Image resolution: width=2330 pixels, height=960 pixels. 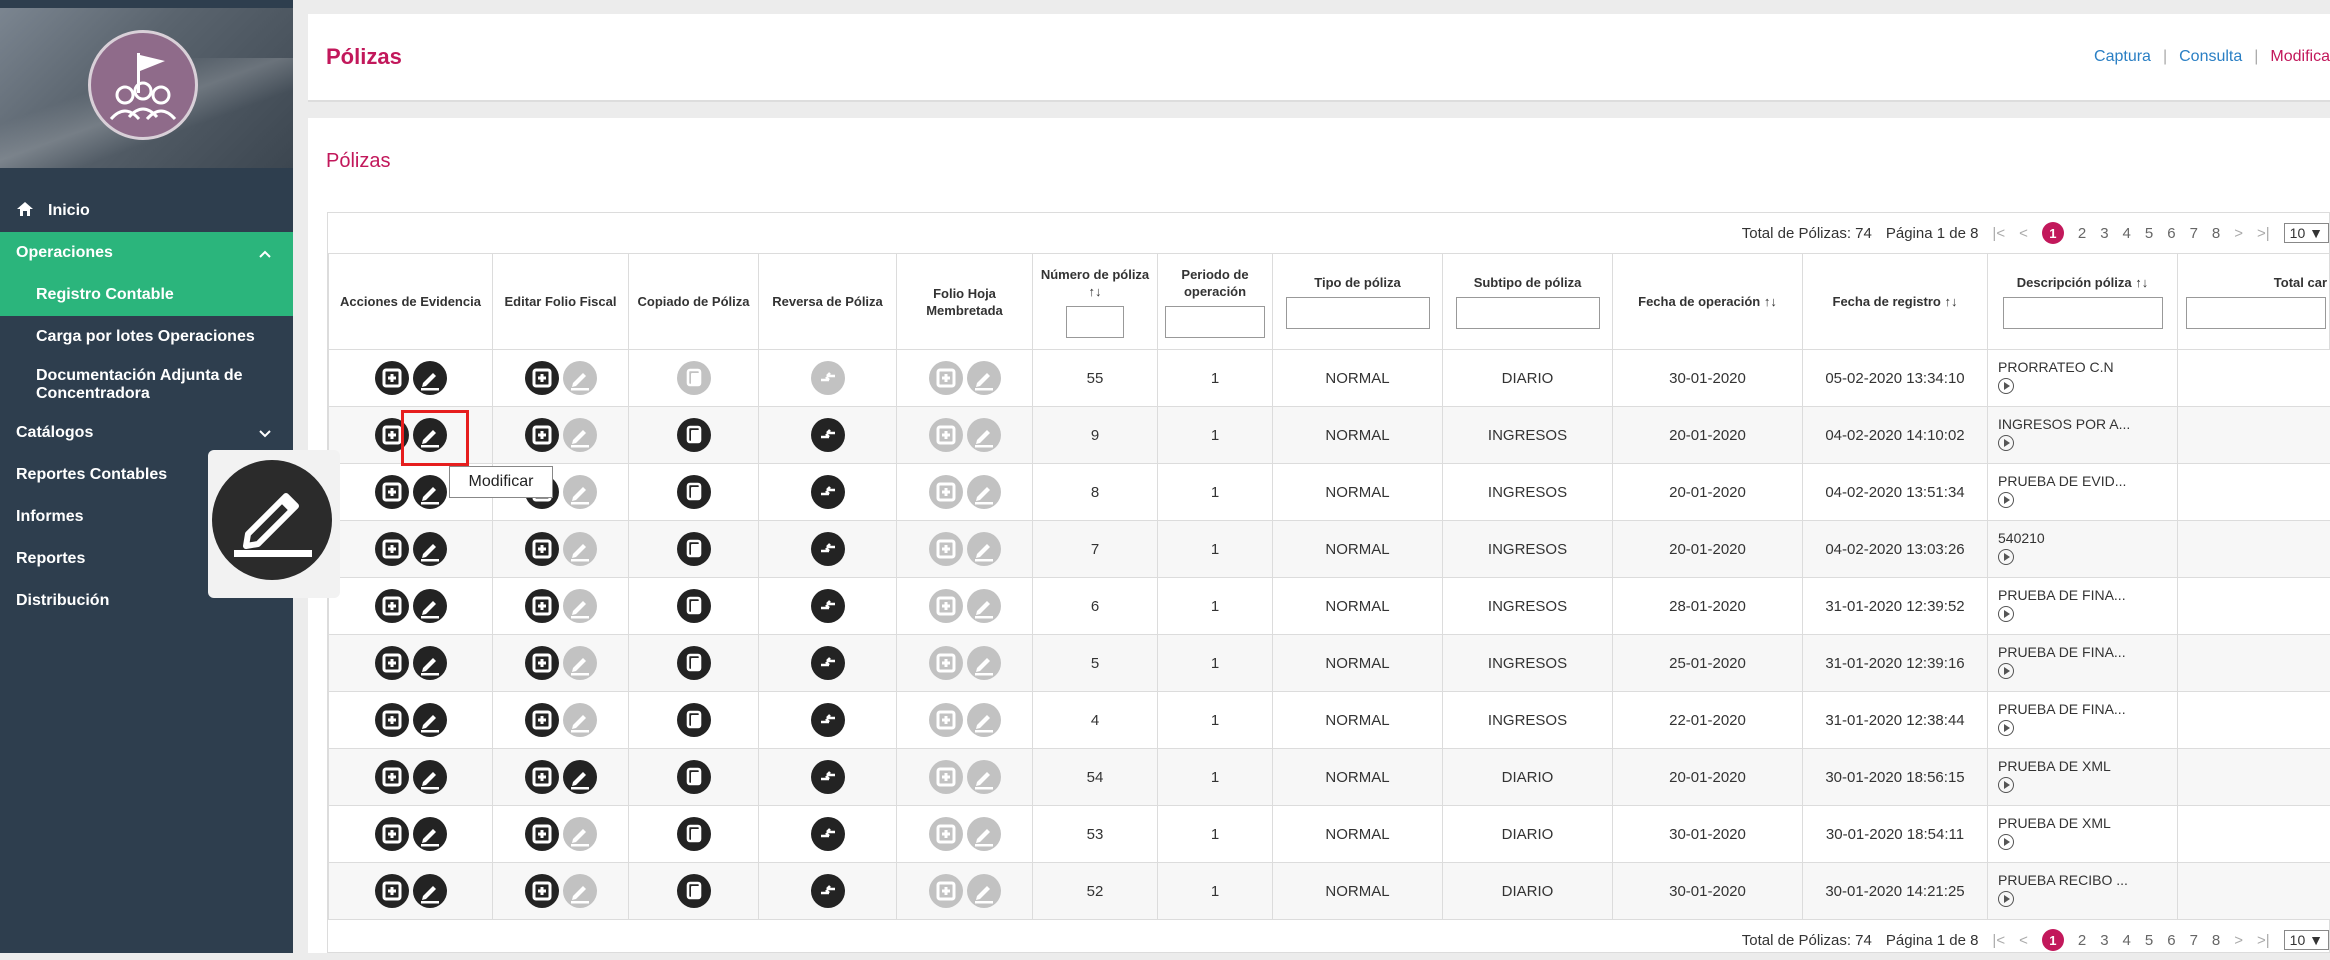 What do you see at coordinates (2256, 313) in the screenshot?
I see `filter-total-input` at bounding box center [2256, 313].